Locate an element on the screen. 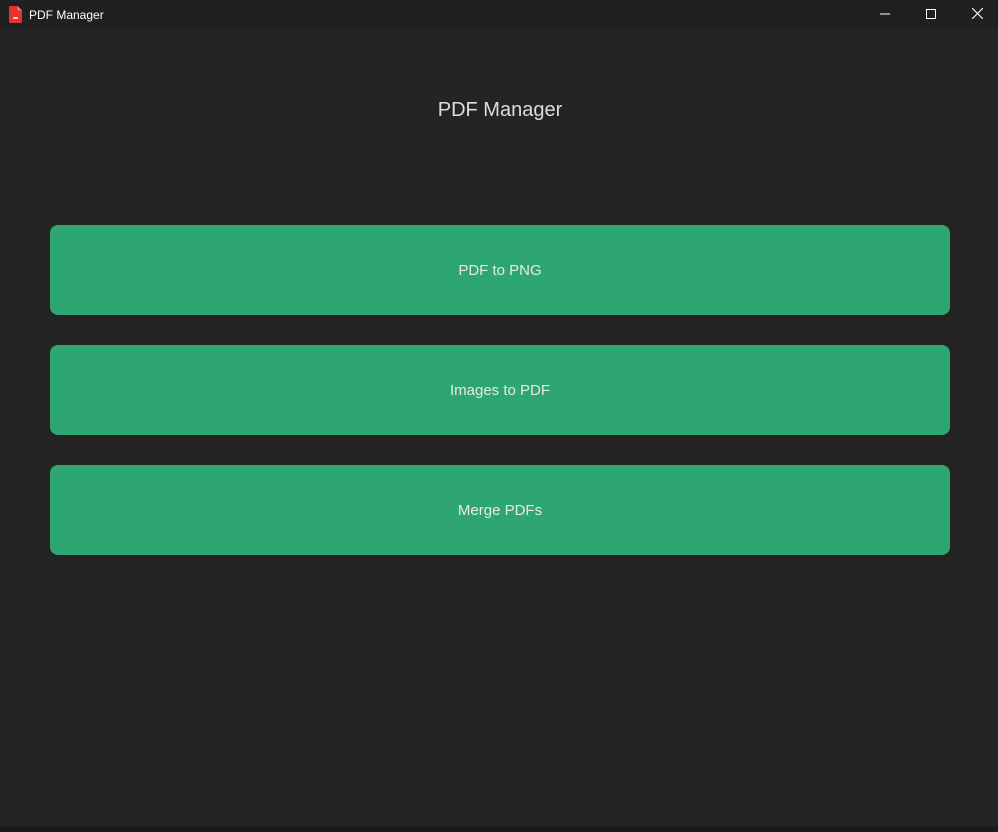  maximize-icon is located at coordinates (931, 15).